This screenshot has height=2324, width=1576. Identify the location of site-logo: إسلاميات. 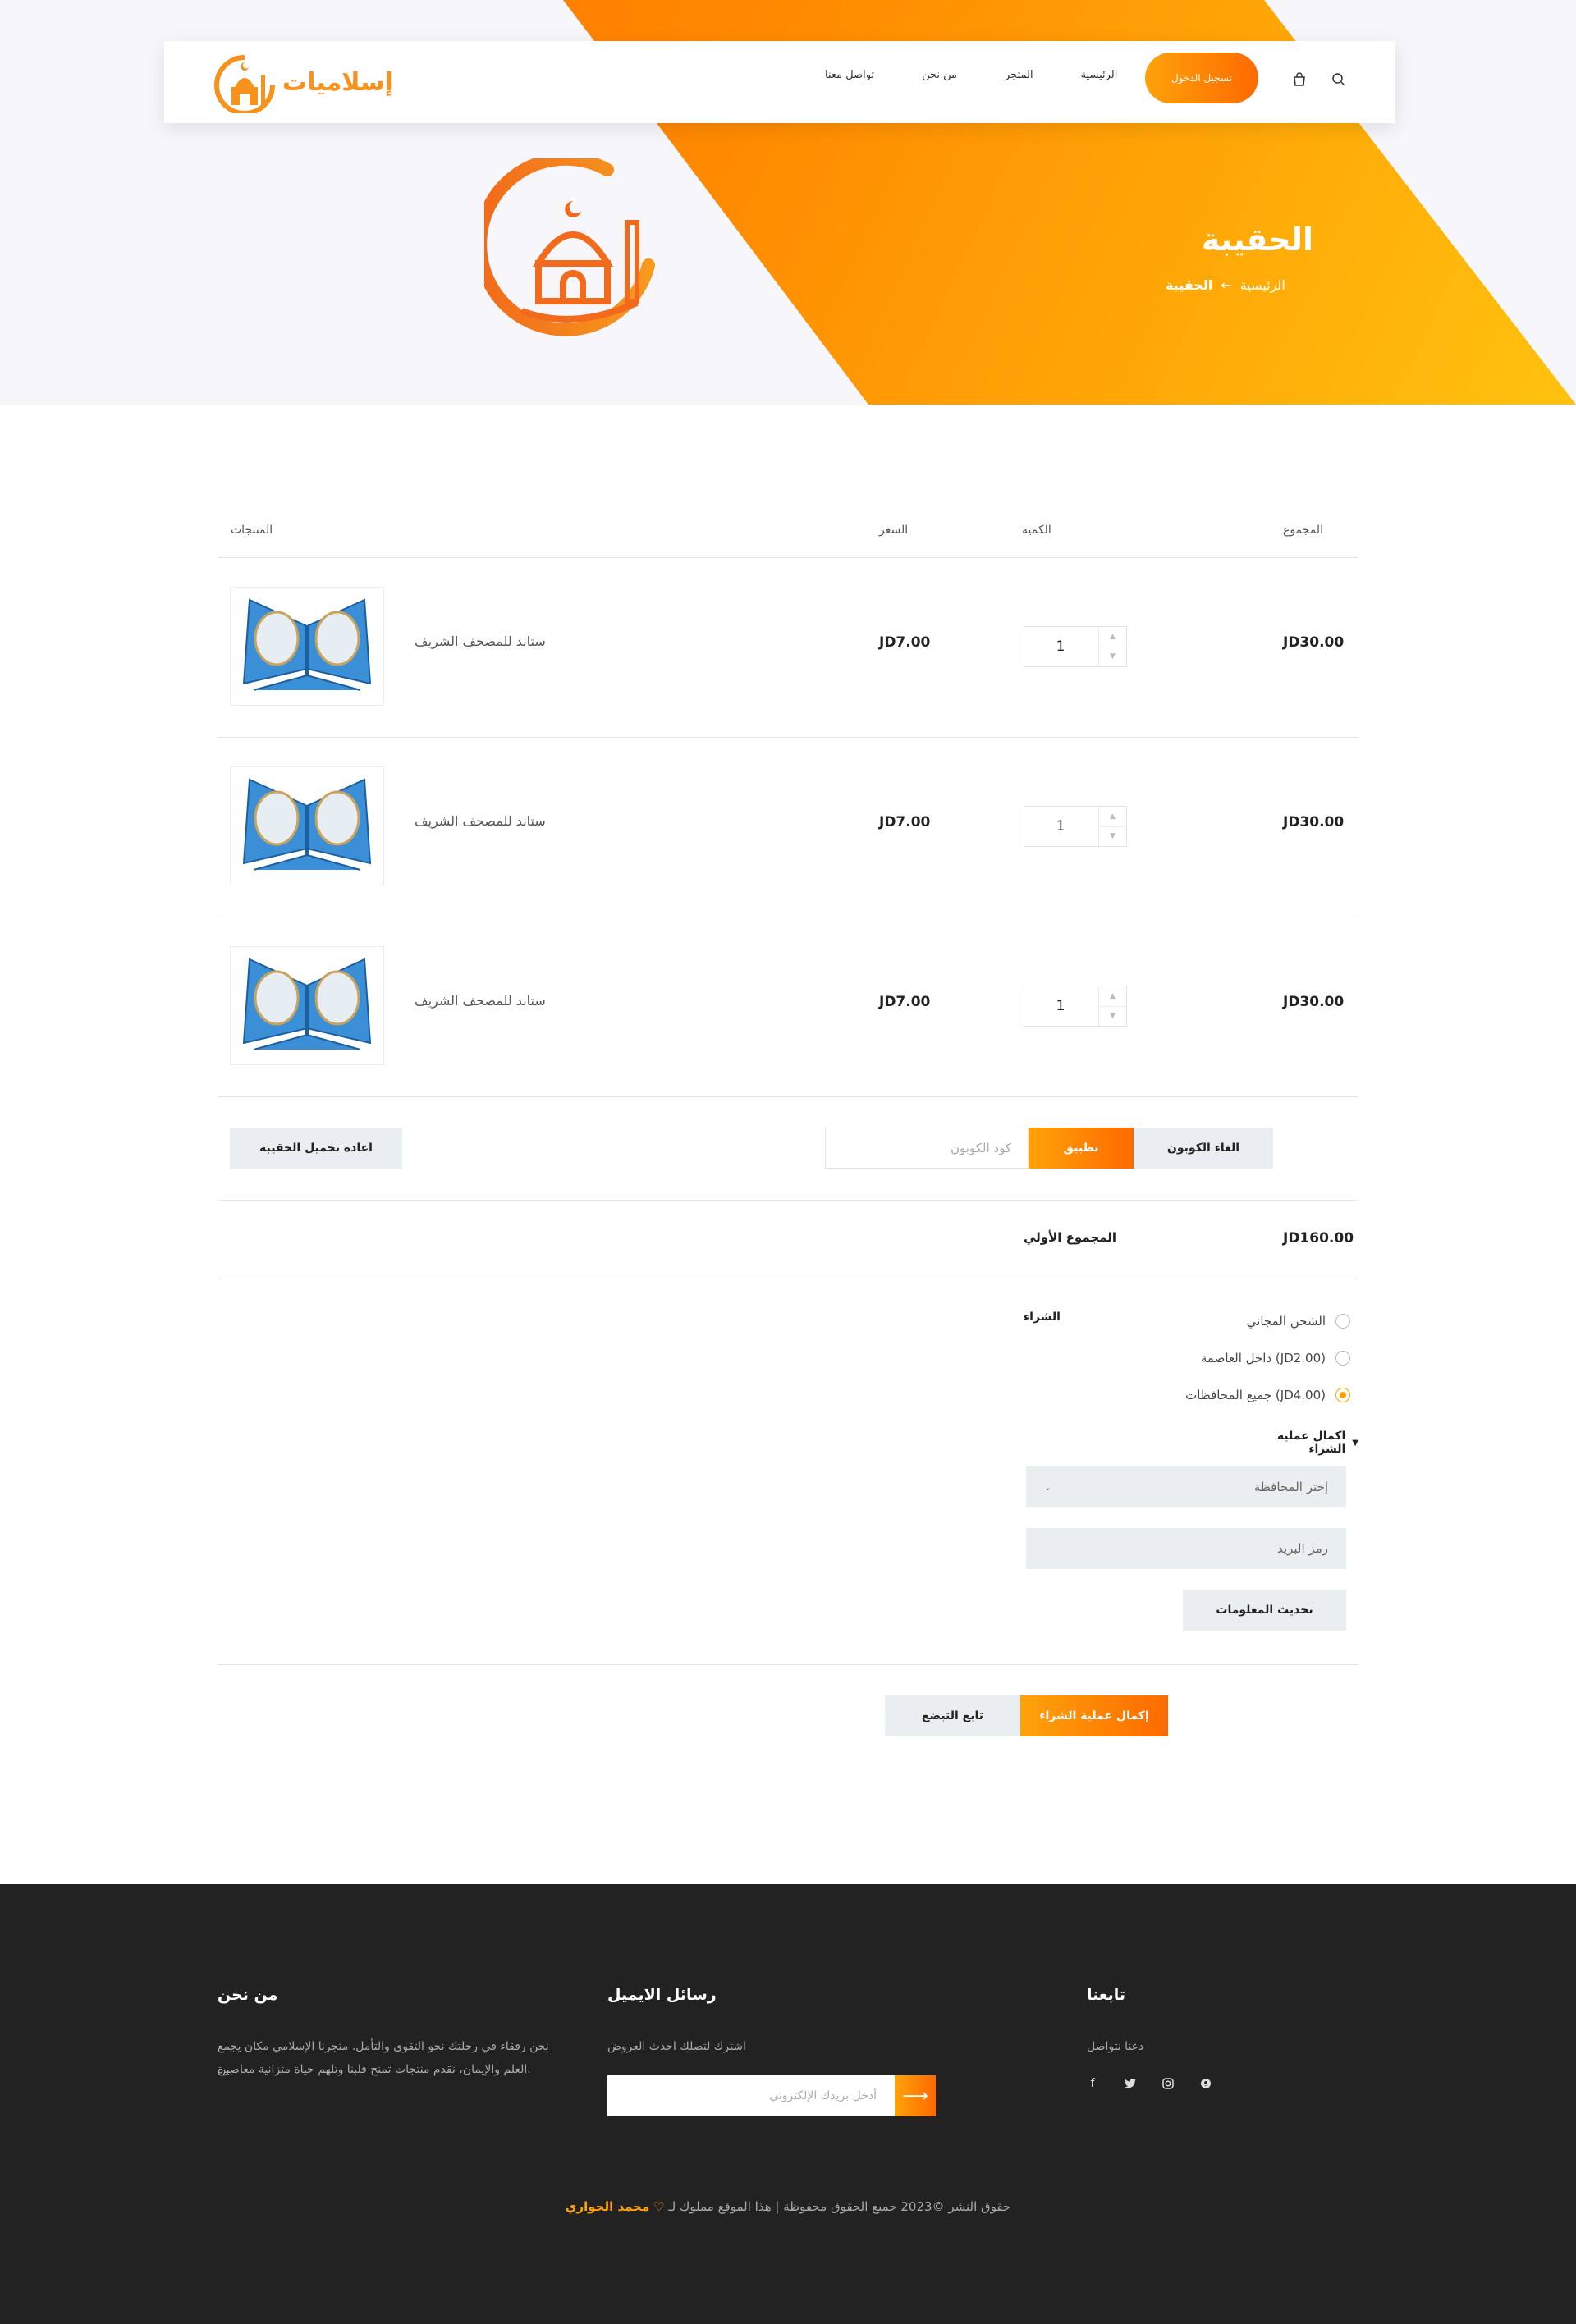
(302, 82).